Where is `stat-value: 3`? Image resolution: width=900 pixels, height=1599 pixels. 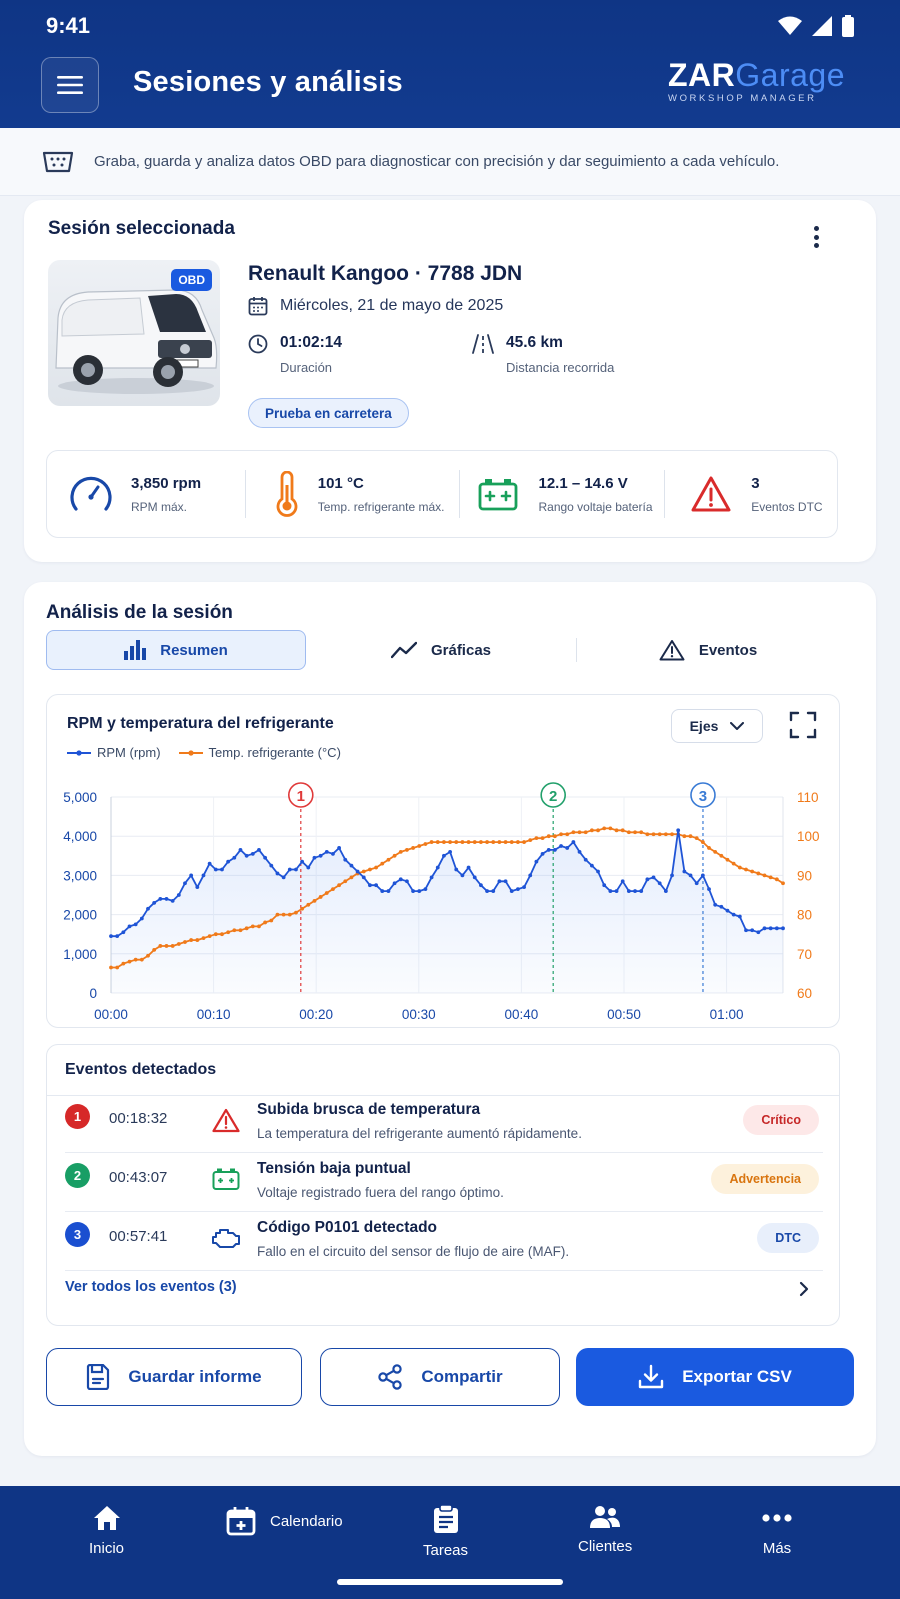
stat-value: 3 is located at coordinates (755, 483).